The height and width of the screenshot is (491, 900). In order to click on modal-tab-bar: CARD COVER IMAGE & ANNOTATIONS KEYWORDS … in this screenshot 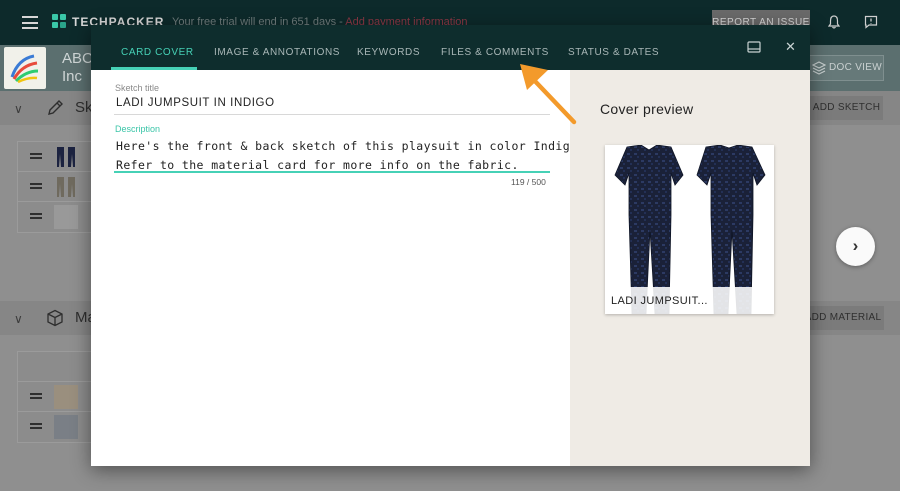, I will do `click(450, 47)`.